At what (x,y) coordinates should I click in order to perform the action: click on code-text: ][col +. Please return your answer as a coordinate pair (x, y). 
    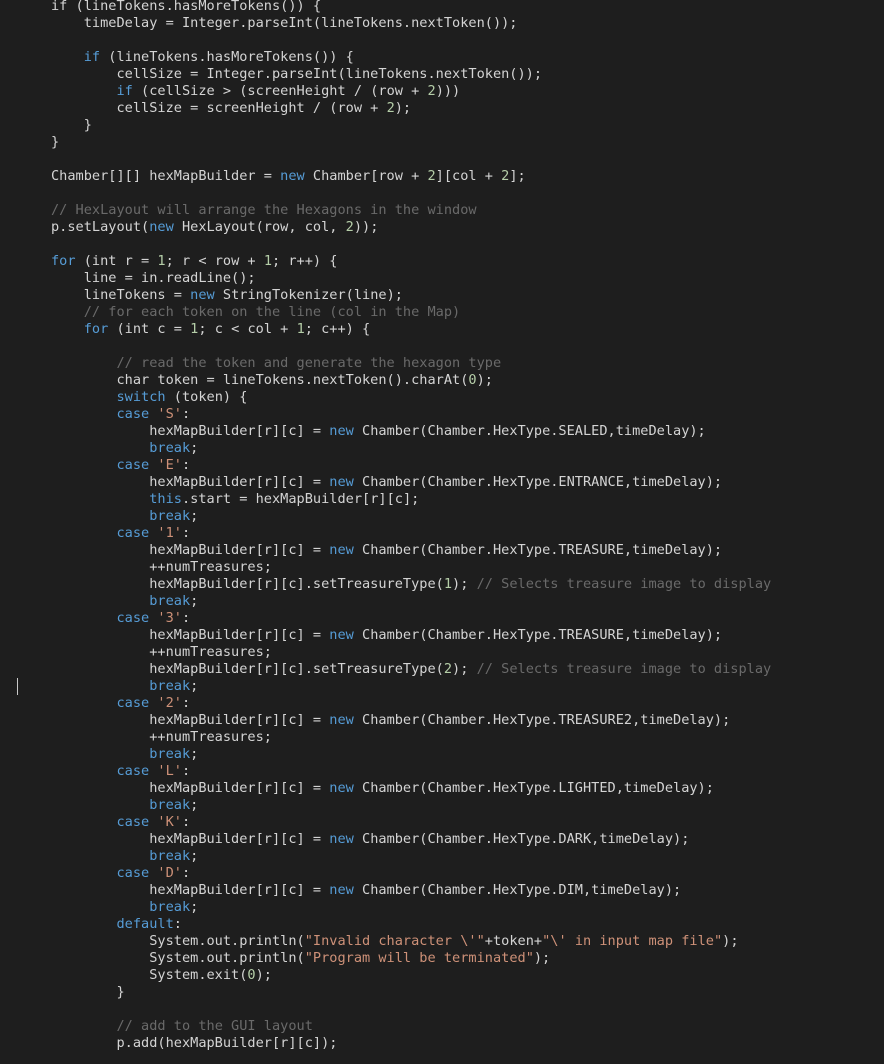
    Looking at the image, I should click on (468, 176).